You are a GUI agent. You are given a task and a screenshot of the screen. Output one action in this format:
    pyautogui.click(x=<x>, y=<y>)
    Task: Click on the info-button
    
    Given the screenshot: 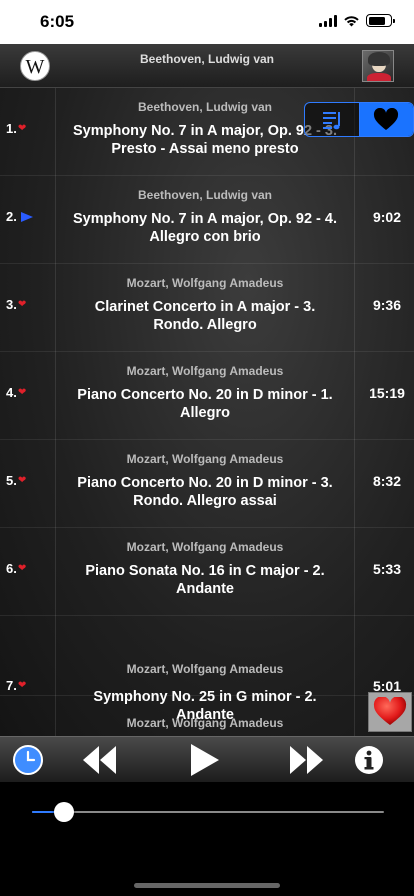 What is the action you would take?
    pyautogui.click(x=369, y=760)
    